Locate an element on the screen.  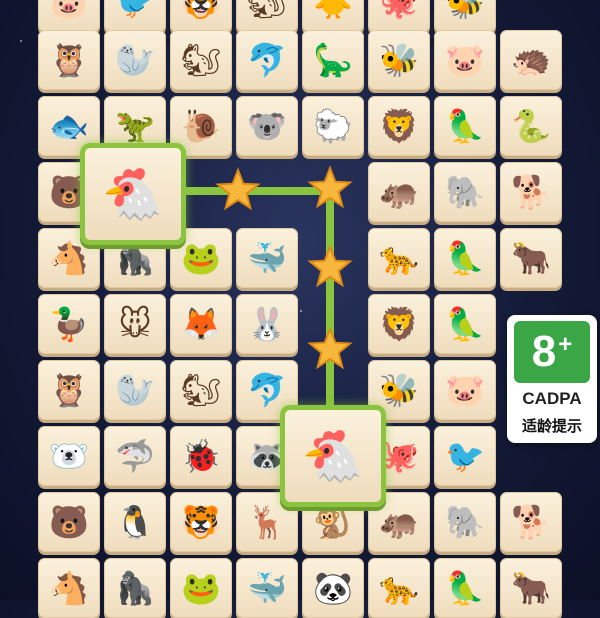
tile: 🐧 is located at coordinates (135, 522).